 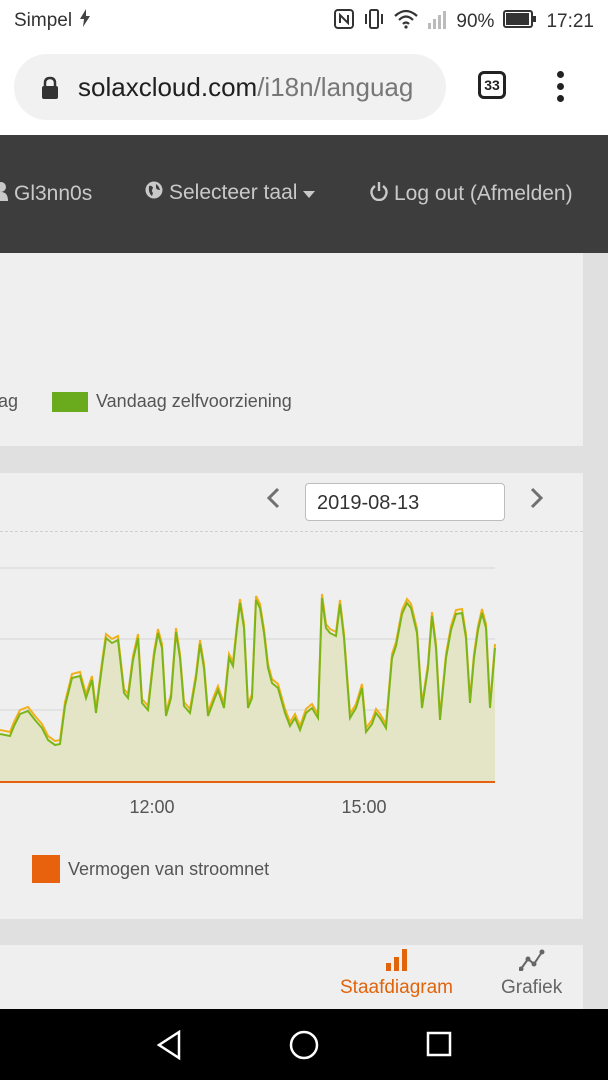 I want to click on legend-grid-power-label: Vermogen van stroomnet, so click(x=169, y=868).